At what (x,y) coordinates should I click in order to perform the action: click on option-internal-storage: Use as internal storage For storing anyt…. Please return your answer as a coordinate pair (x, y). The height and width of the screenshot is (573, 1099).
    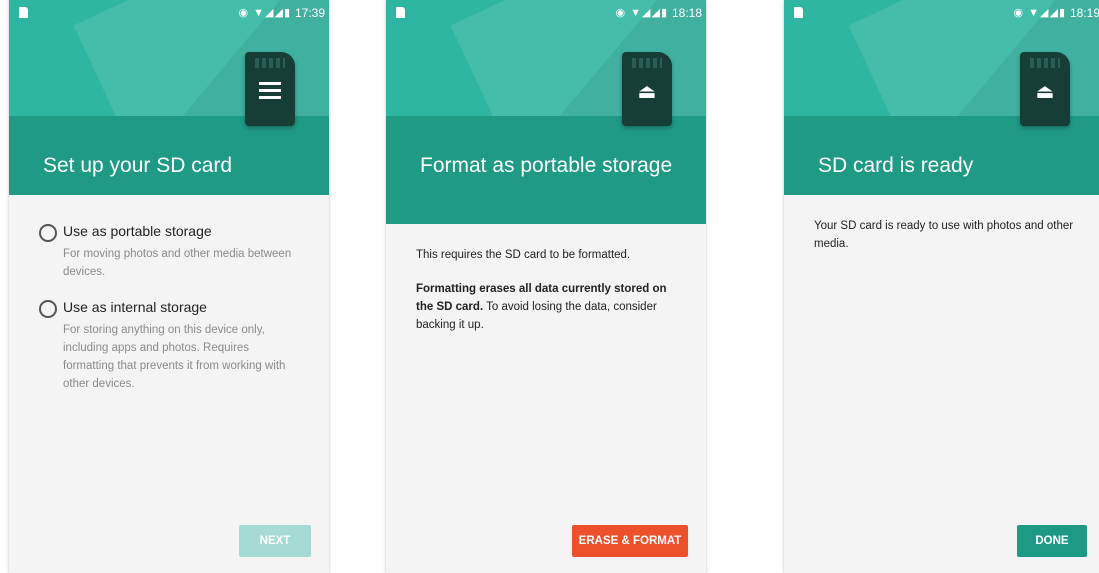
    Looking at the image, I should click on (169, 346).